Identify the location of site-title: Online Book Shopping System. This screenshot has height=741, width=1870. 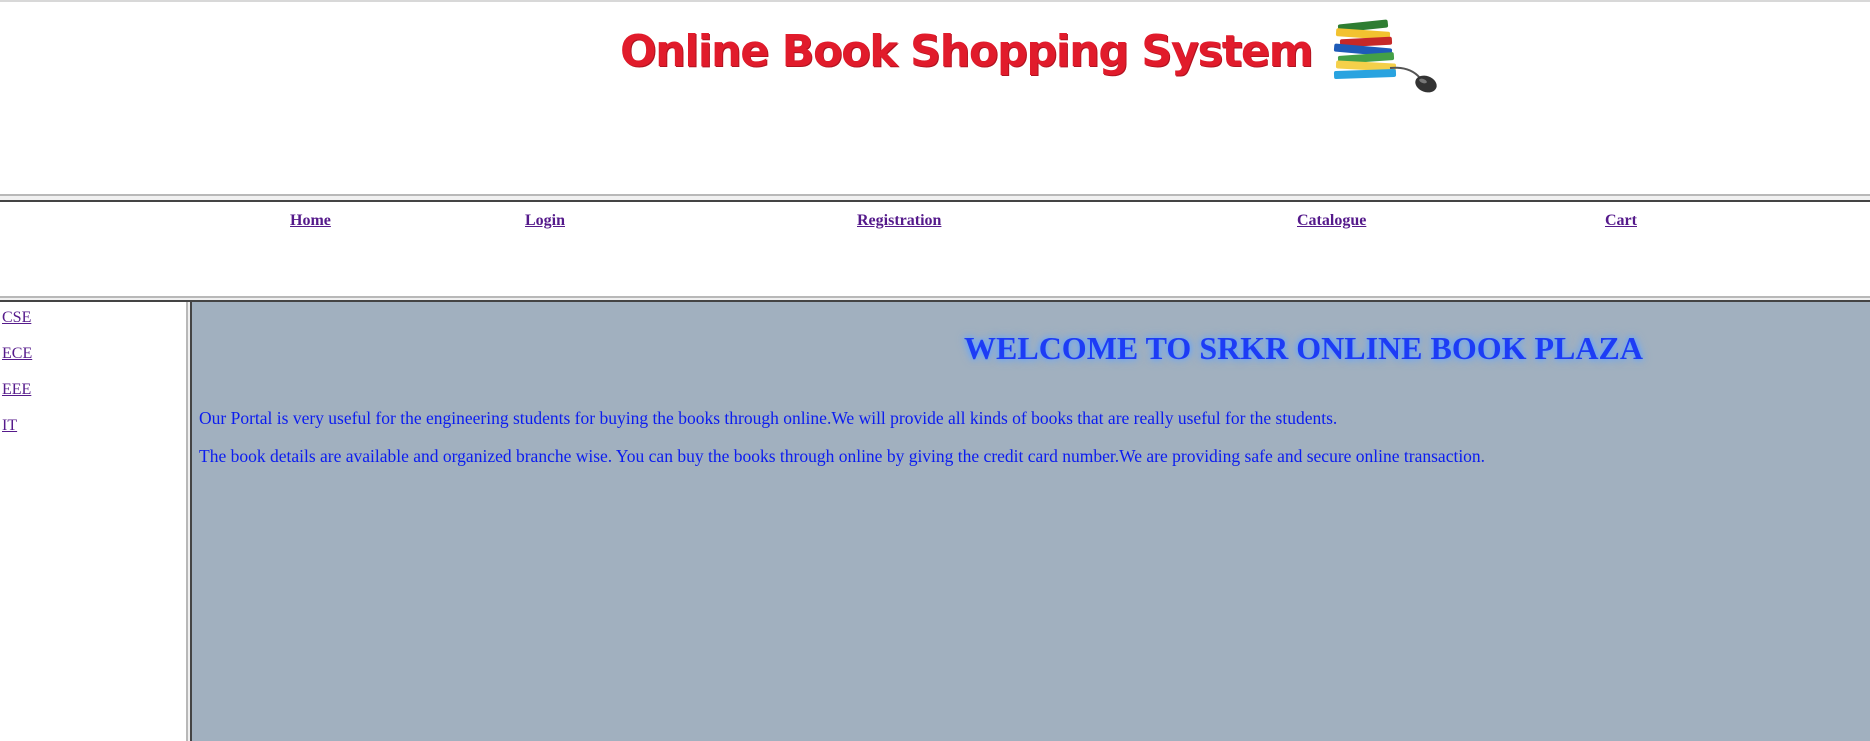
(967, 51).